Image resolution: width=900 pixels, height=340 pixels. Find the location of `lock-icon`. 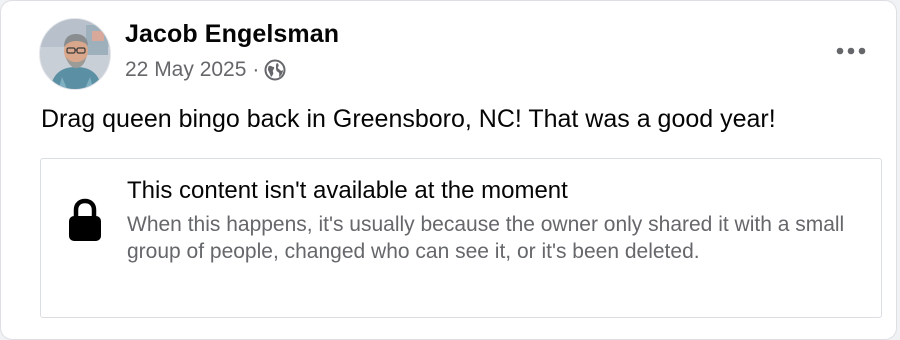

lock-icon is located at coordinates (85, 219).